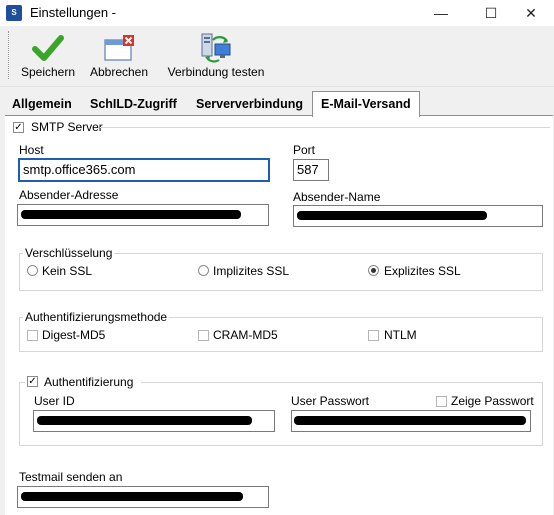  I want to click on sender-address-input, so click(143, 215).